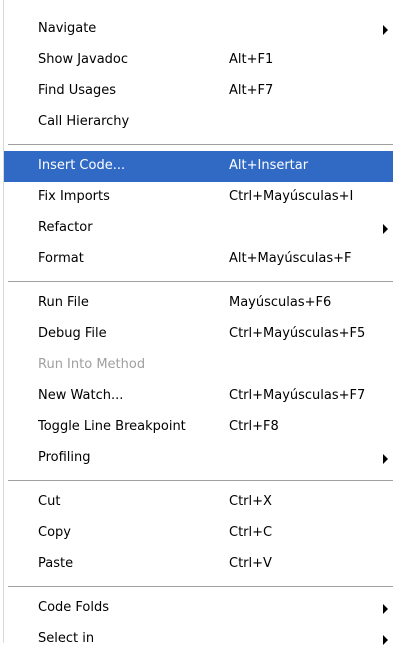  Describe the element at coordinates (54, 532) in the screenshot. I see `menu-item-label: Copy` at that location.